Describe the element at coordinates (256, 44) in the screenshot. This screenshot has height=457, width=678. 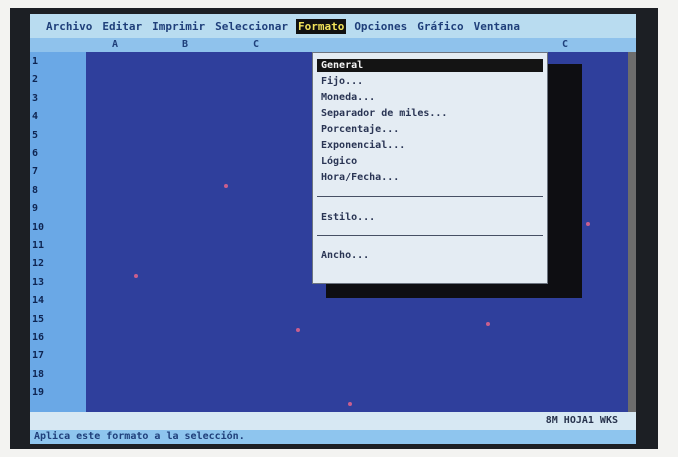
I see `column-c-label: C` at that location.